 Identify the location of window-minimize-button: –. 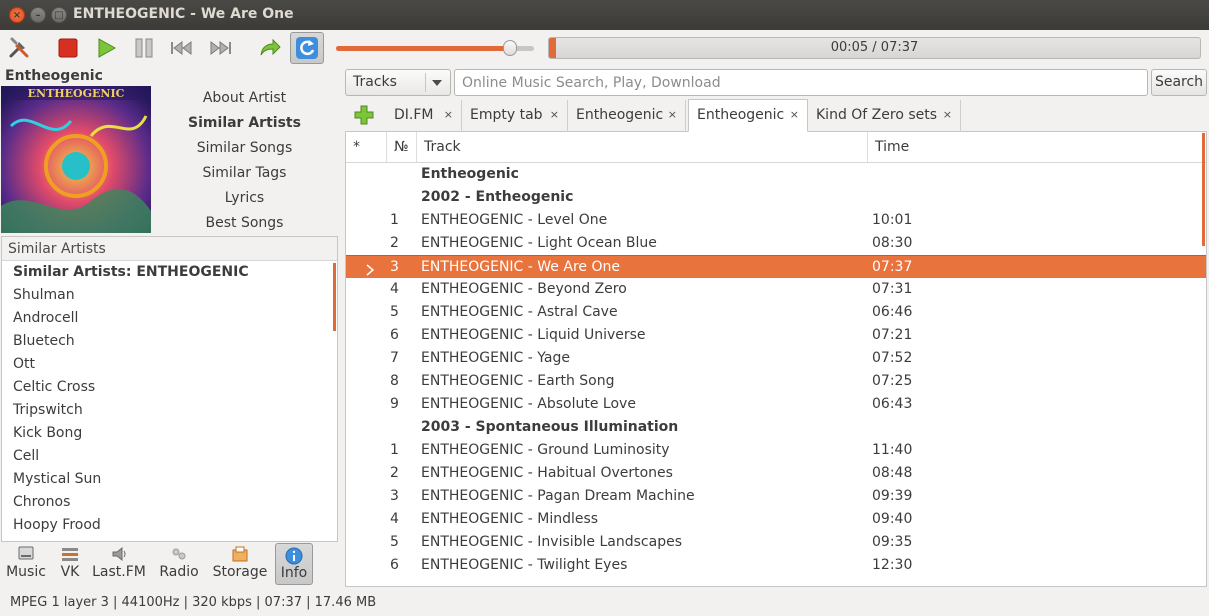
(38, 15).